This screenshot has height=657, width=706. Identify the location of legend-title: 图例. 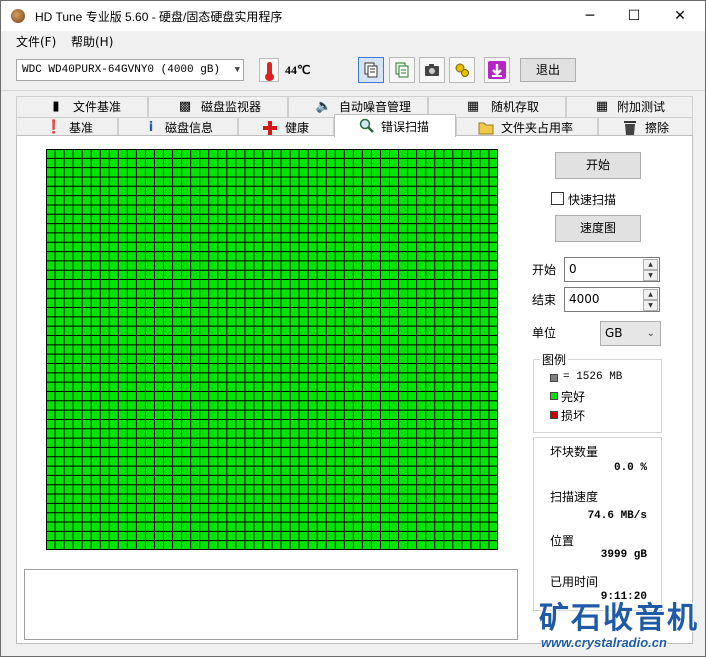
(554, 359).